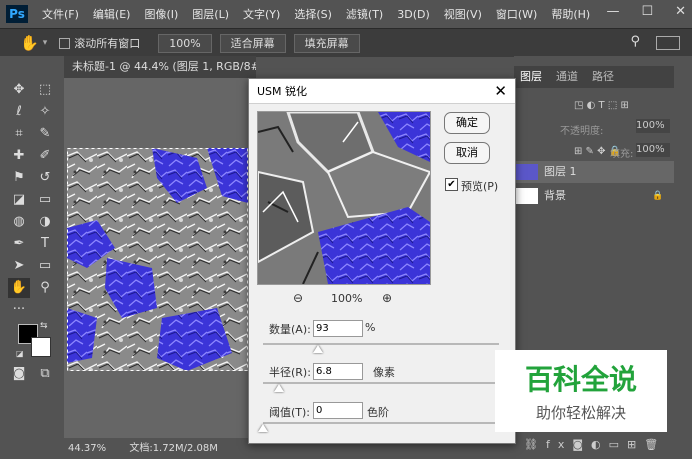  I want to click on zoom-tool-icon: ⚲, so click(45, 288).